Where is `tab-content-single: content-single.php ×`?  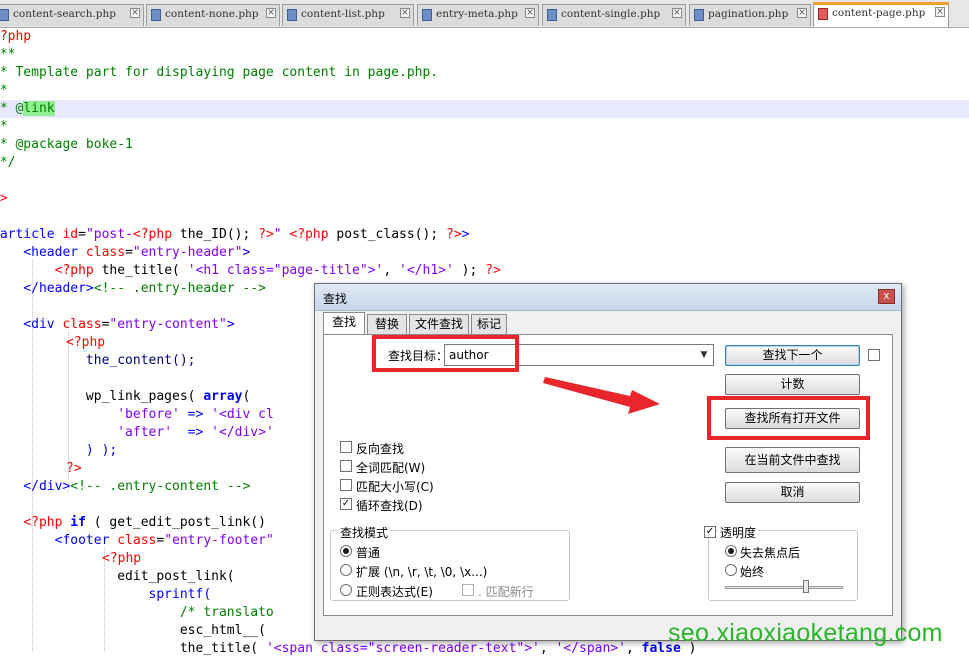 tab-content-single: content-single.php × is located at coordinates (614, 15).